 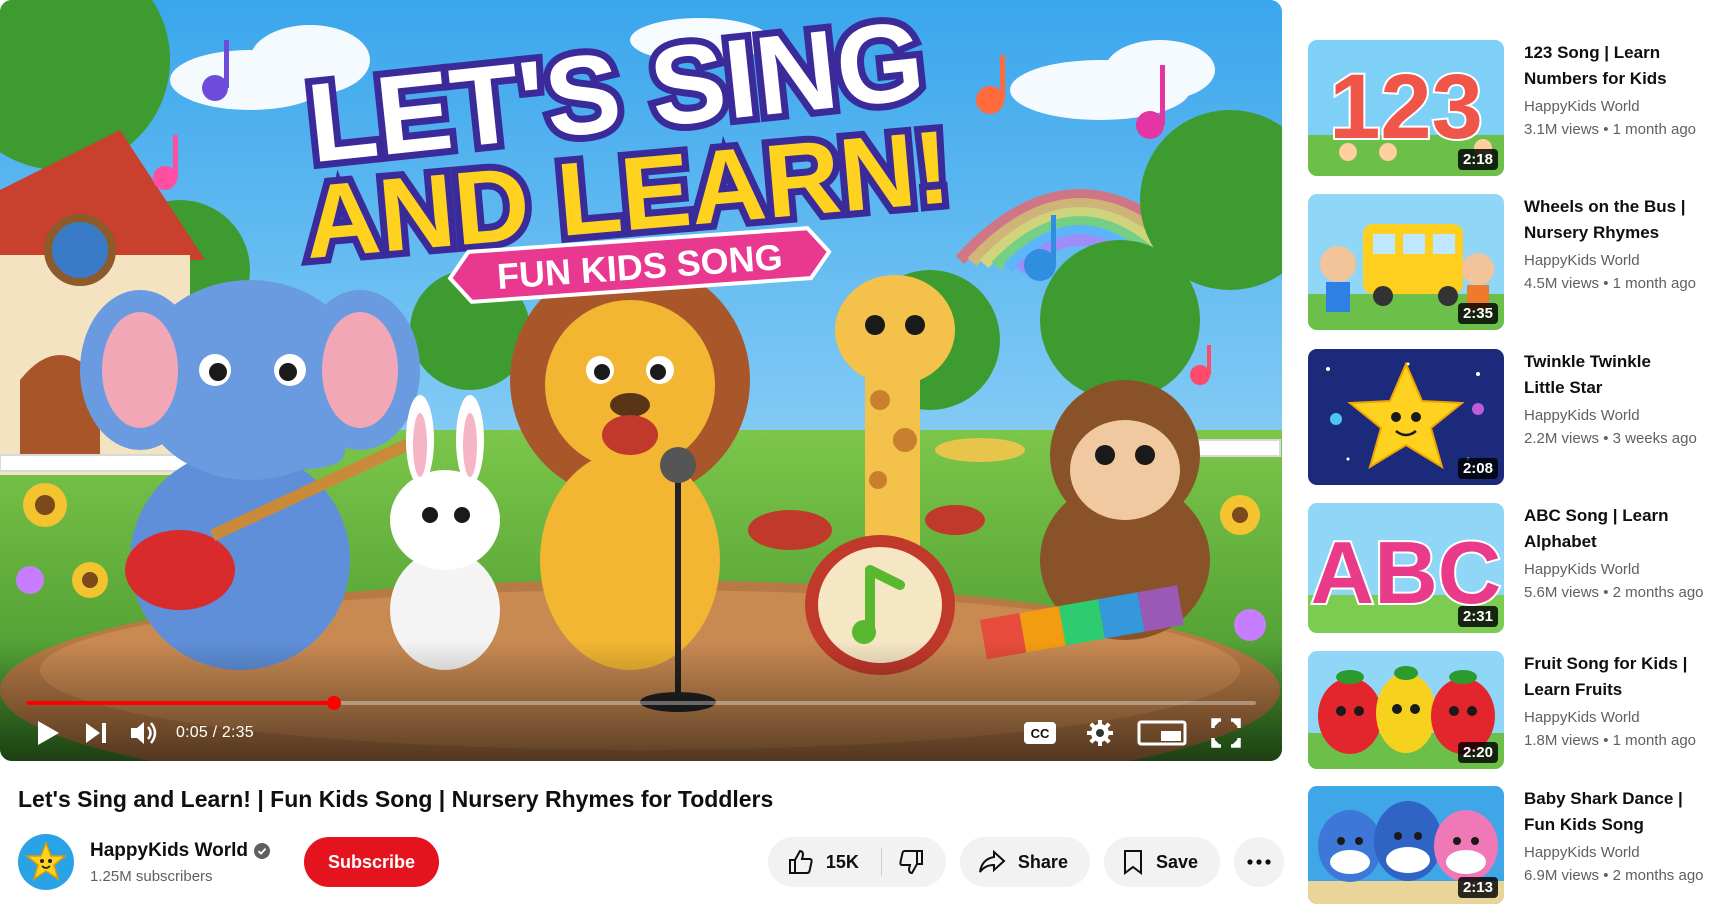 What do you see at coordinates (372, 862) in the screenshot?
I see `subscribe-button: Subscribe` at bounding box center [372, 862].